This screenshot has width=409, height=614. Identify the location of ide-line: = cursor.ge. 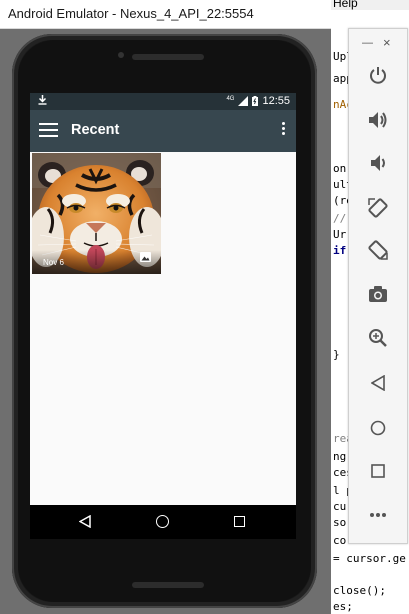
(369, 558).